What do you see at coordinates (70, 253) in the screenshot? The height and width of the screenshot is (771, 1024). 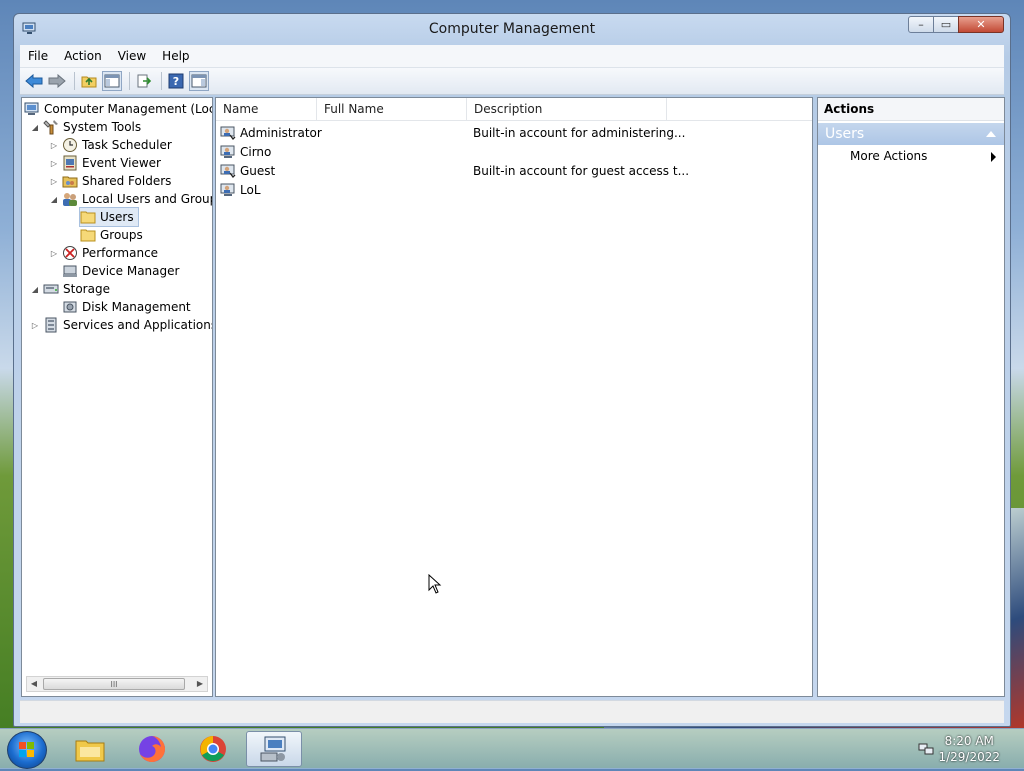 I see `performance-icon` at bounding box center [70, 253].